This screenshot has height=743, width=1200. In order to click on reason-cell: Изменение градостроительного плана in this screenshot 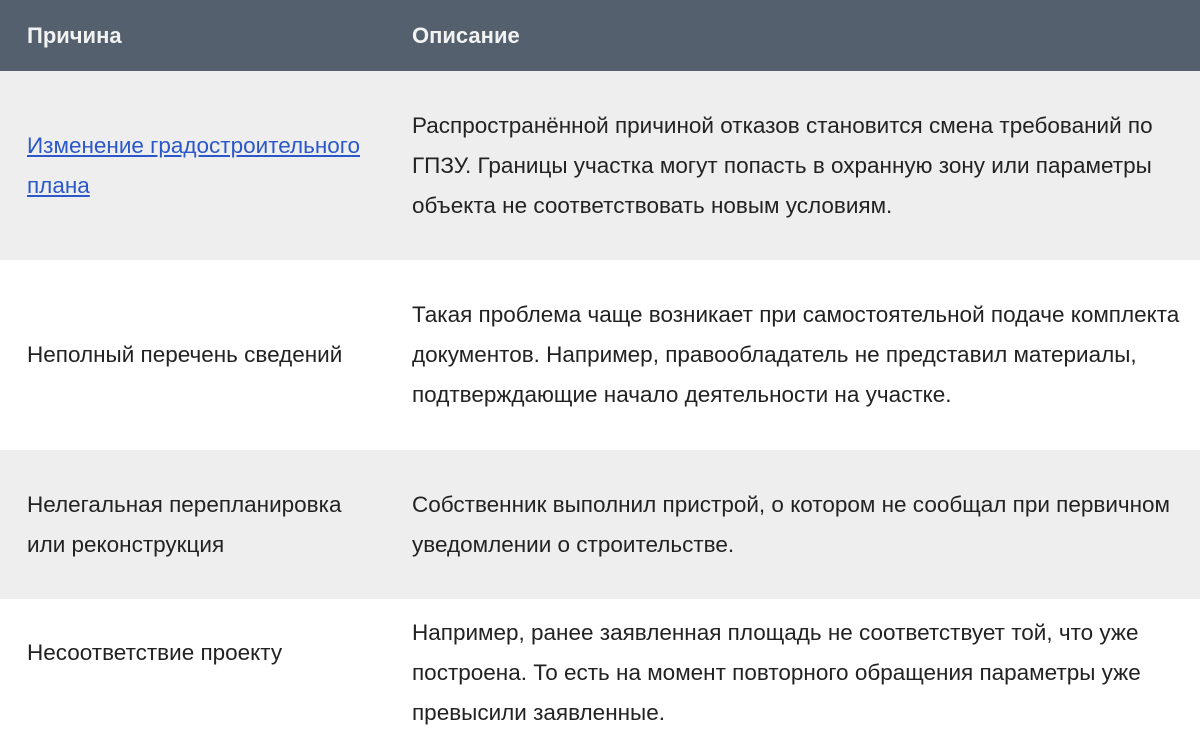, I will do `click(192, 165)`.